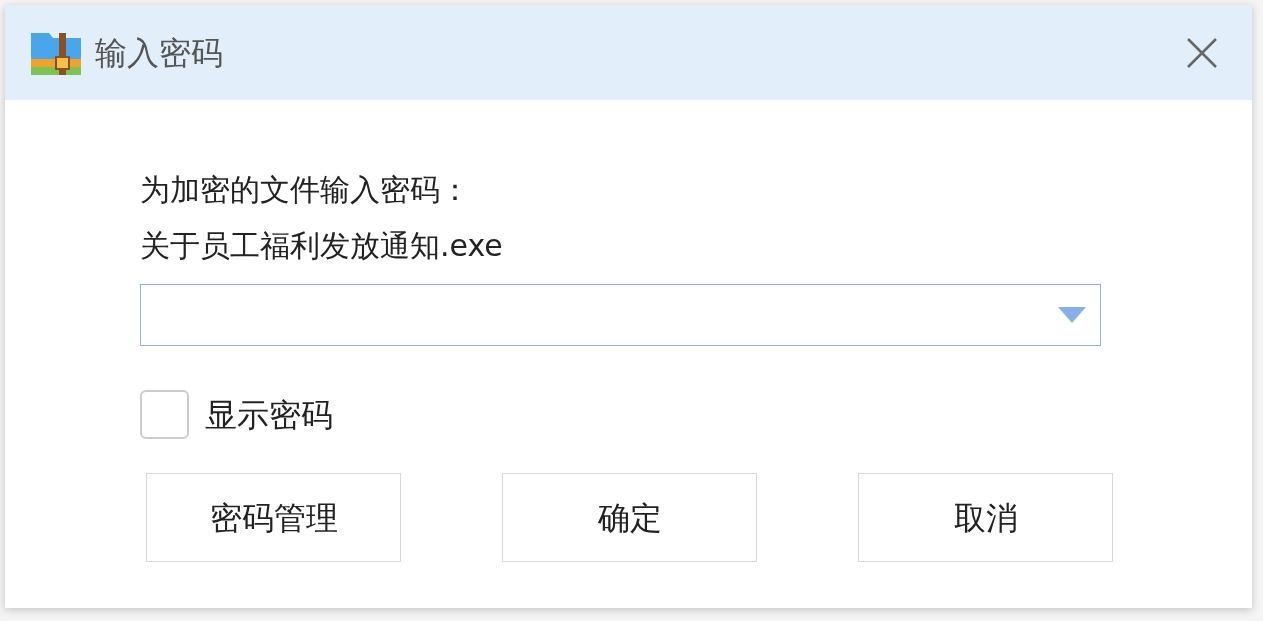 The image size is (1263, 621). What do you see at coordinates (985, 517) in the screenshot?
I see `dialog-button: 取消` at bounding box center [985, 517].